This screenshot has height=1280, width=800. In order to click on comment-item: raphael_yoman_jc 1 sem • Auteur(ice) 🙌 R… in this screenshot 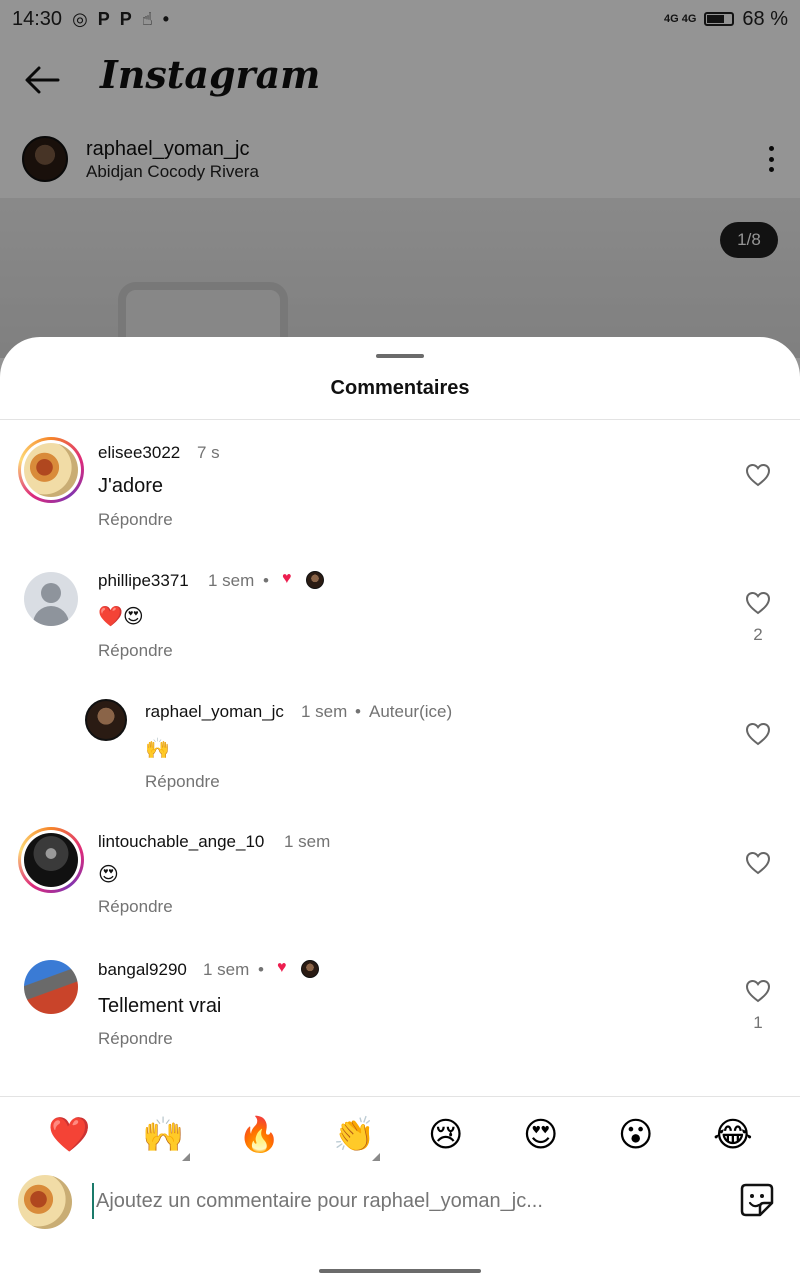, I will do `click(400, 754)`.